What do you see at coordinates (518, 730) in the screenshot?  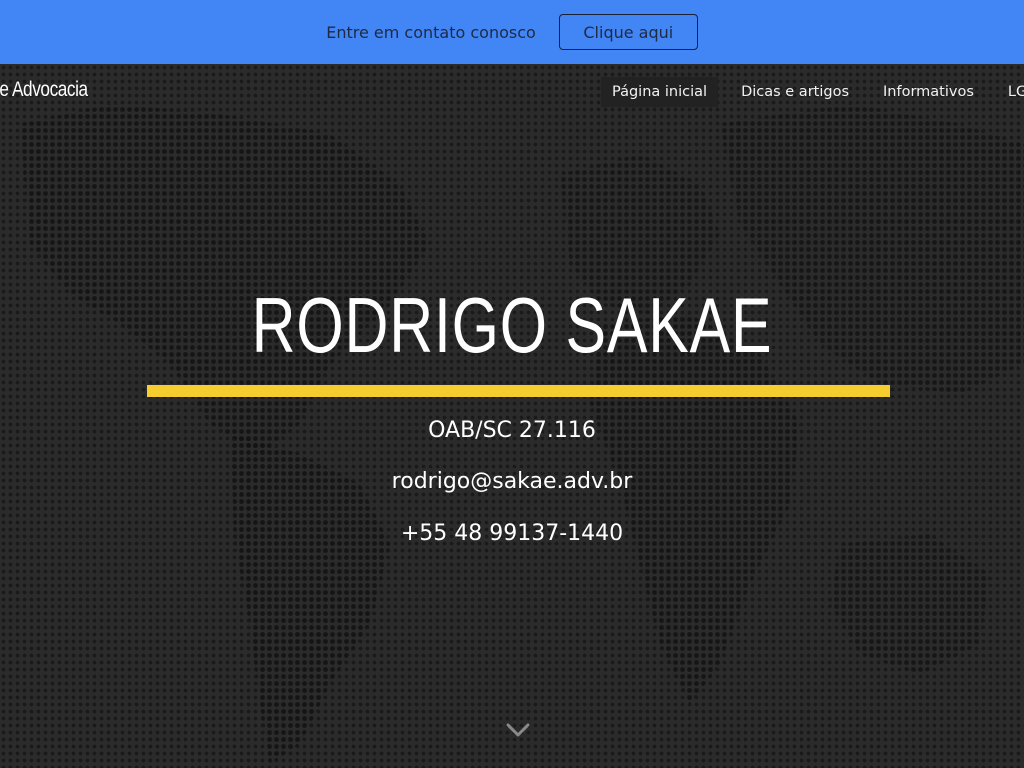 I see `chevron-down-icon` at bounding box center [518, 730].